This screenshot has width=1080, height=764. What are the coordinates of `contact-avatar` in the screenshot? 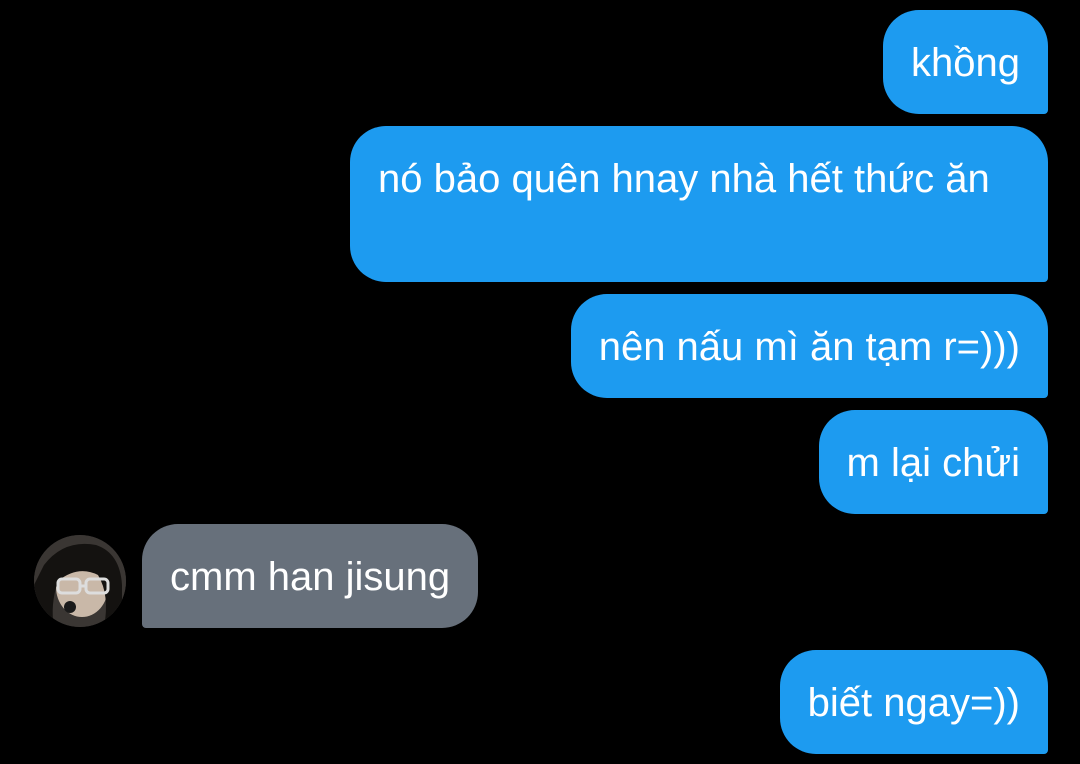 It's located at (80, 581).